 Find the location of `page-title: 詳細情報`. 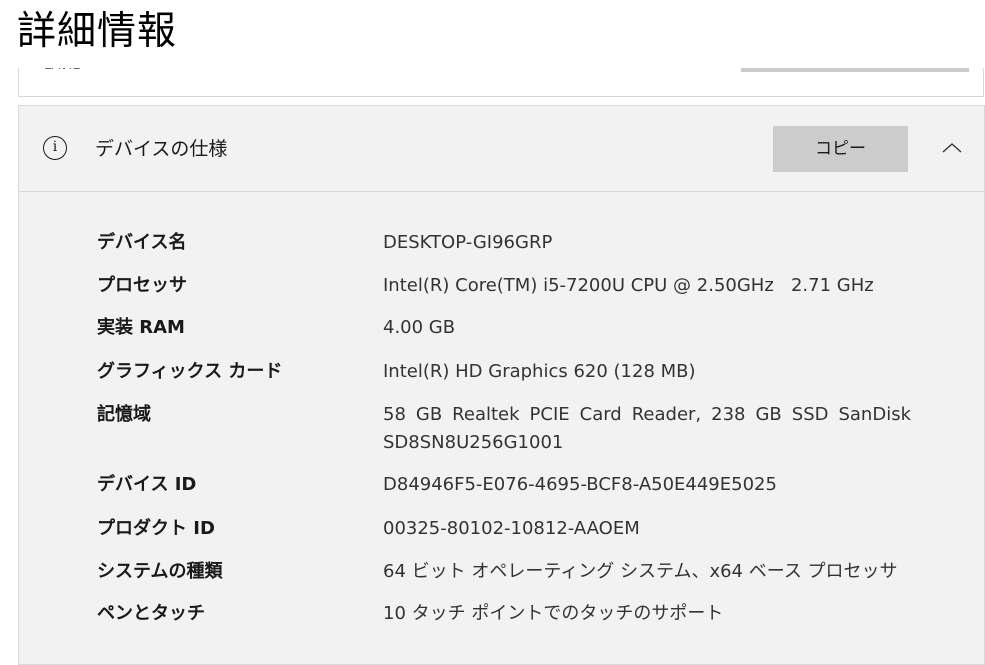

page-title: 詳細情報 is located at coordinates (97, 31).